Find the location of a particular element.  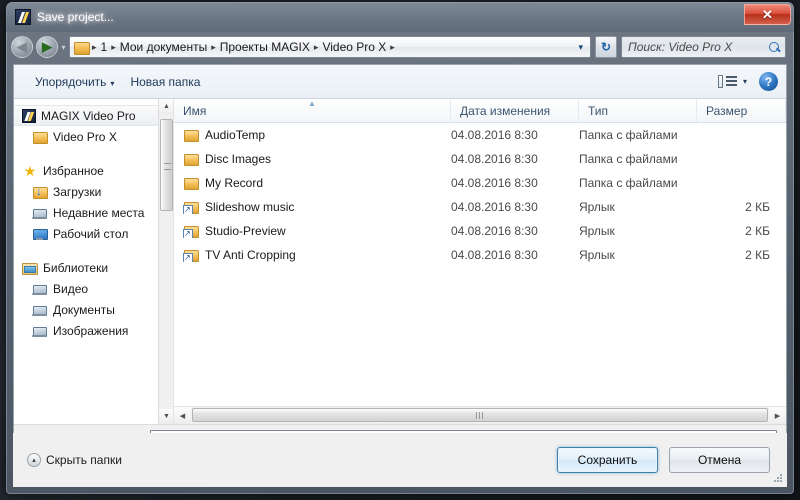

hide-folders-button: ▴ Скрыть папки is located at coordinates (74, 460).